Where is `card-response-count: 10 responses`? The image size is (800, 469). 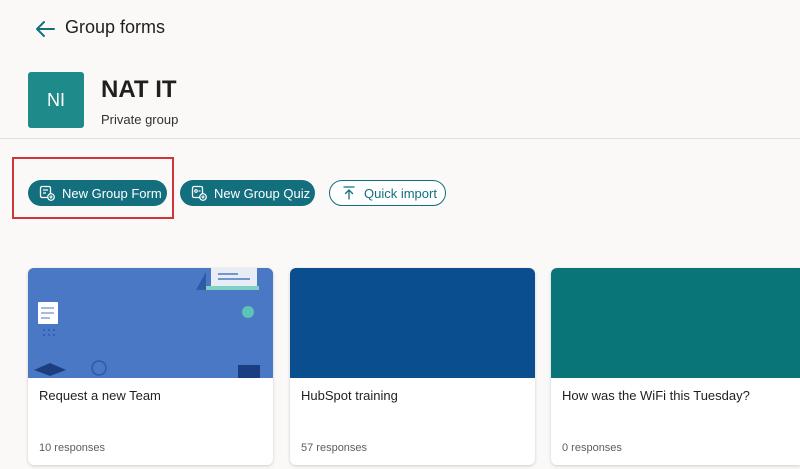
card-response-count: 10 responses is located at coordinates (72, 448).